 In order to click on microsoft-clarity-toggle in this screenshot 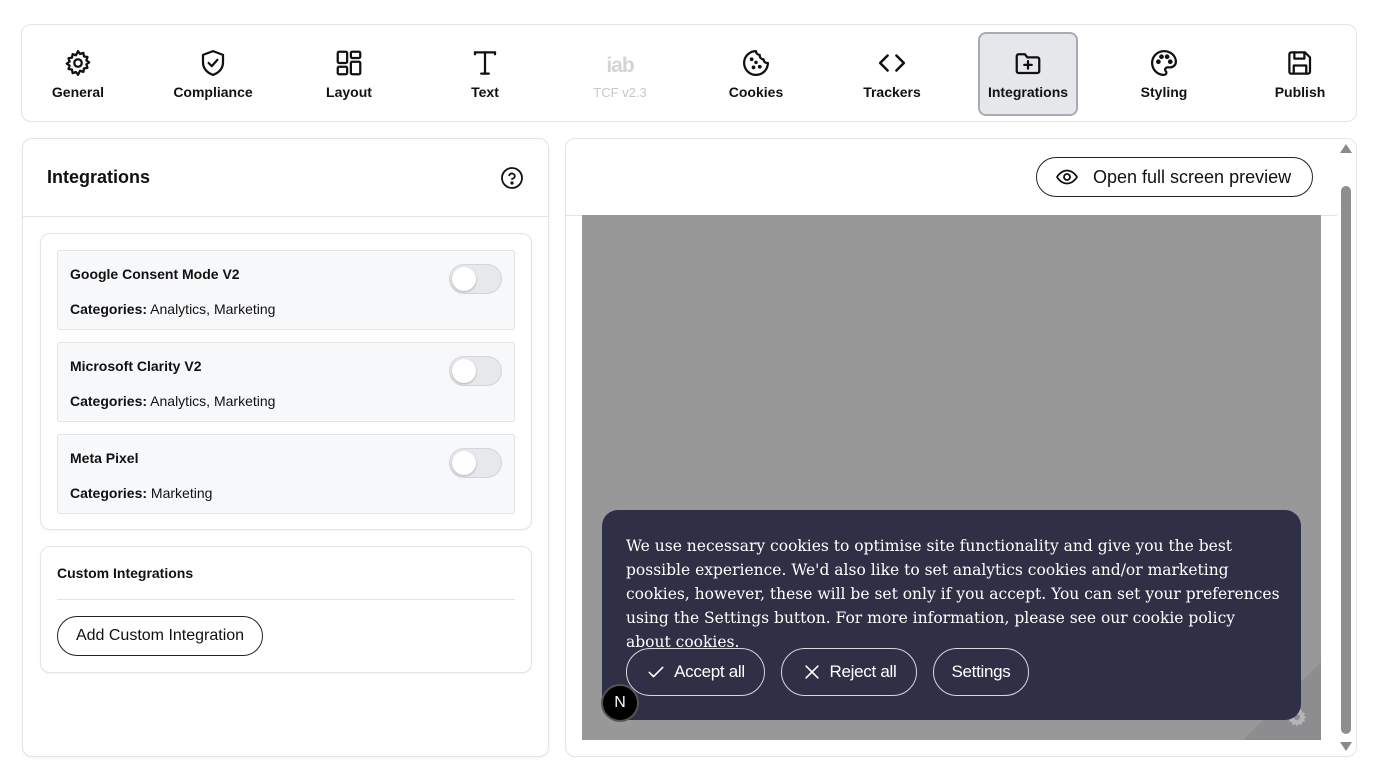, I will do `click(475, 371)`.